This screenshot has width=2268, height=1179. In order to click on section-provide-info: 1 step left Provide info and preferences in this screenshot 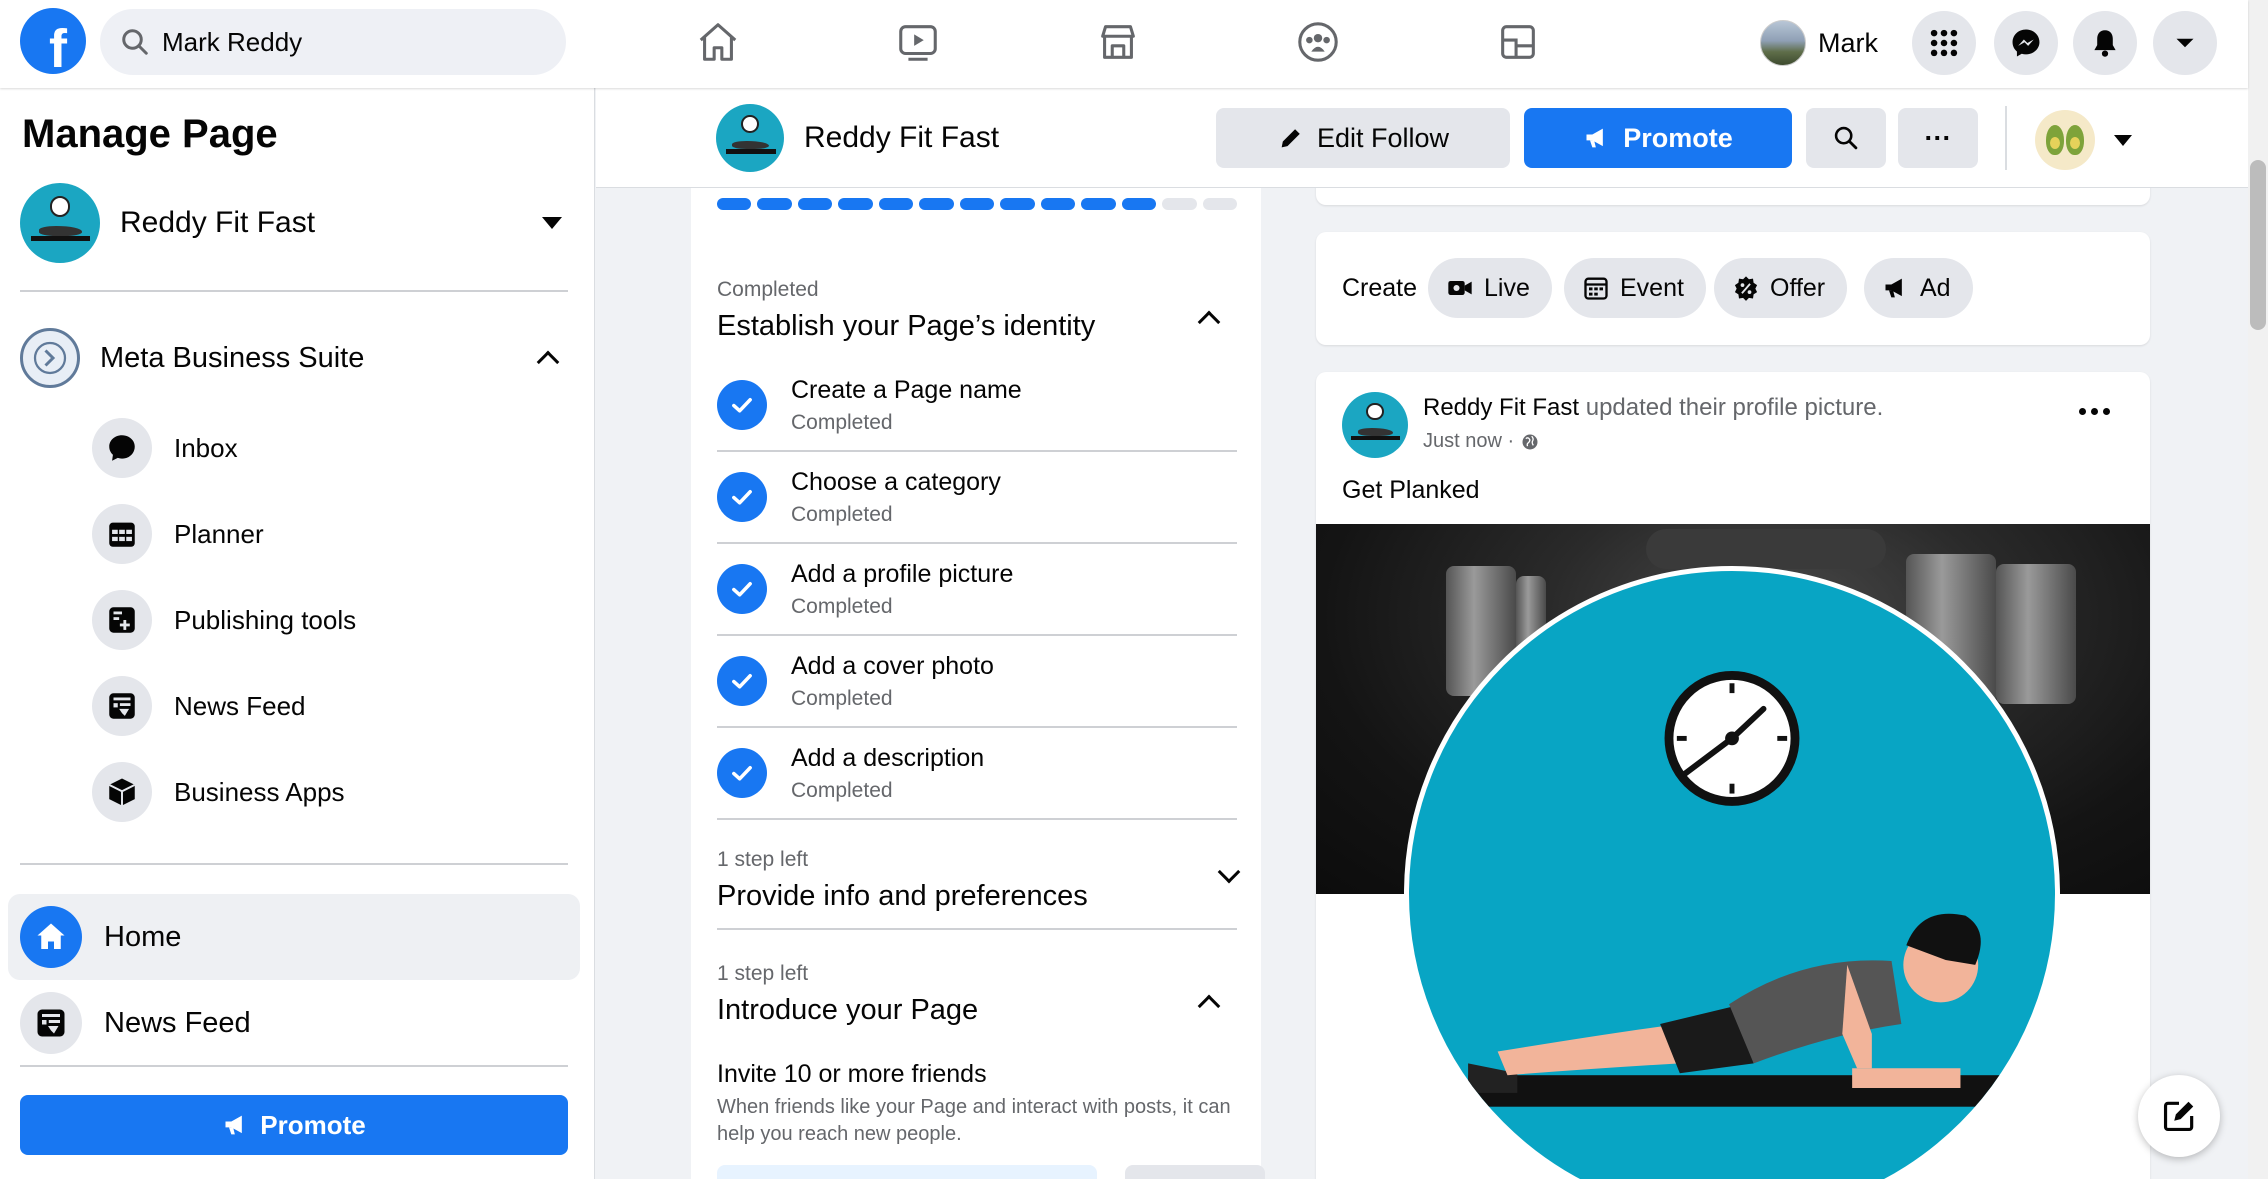, I will do `click(979, 889)`.